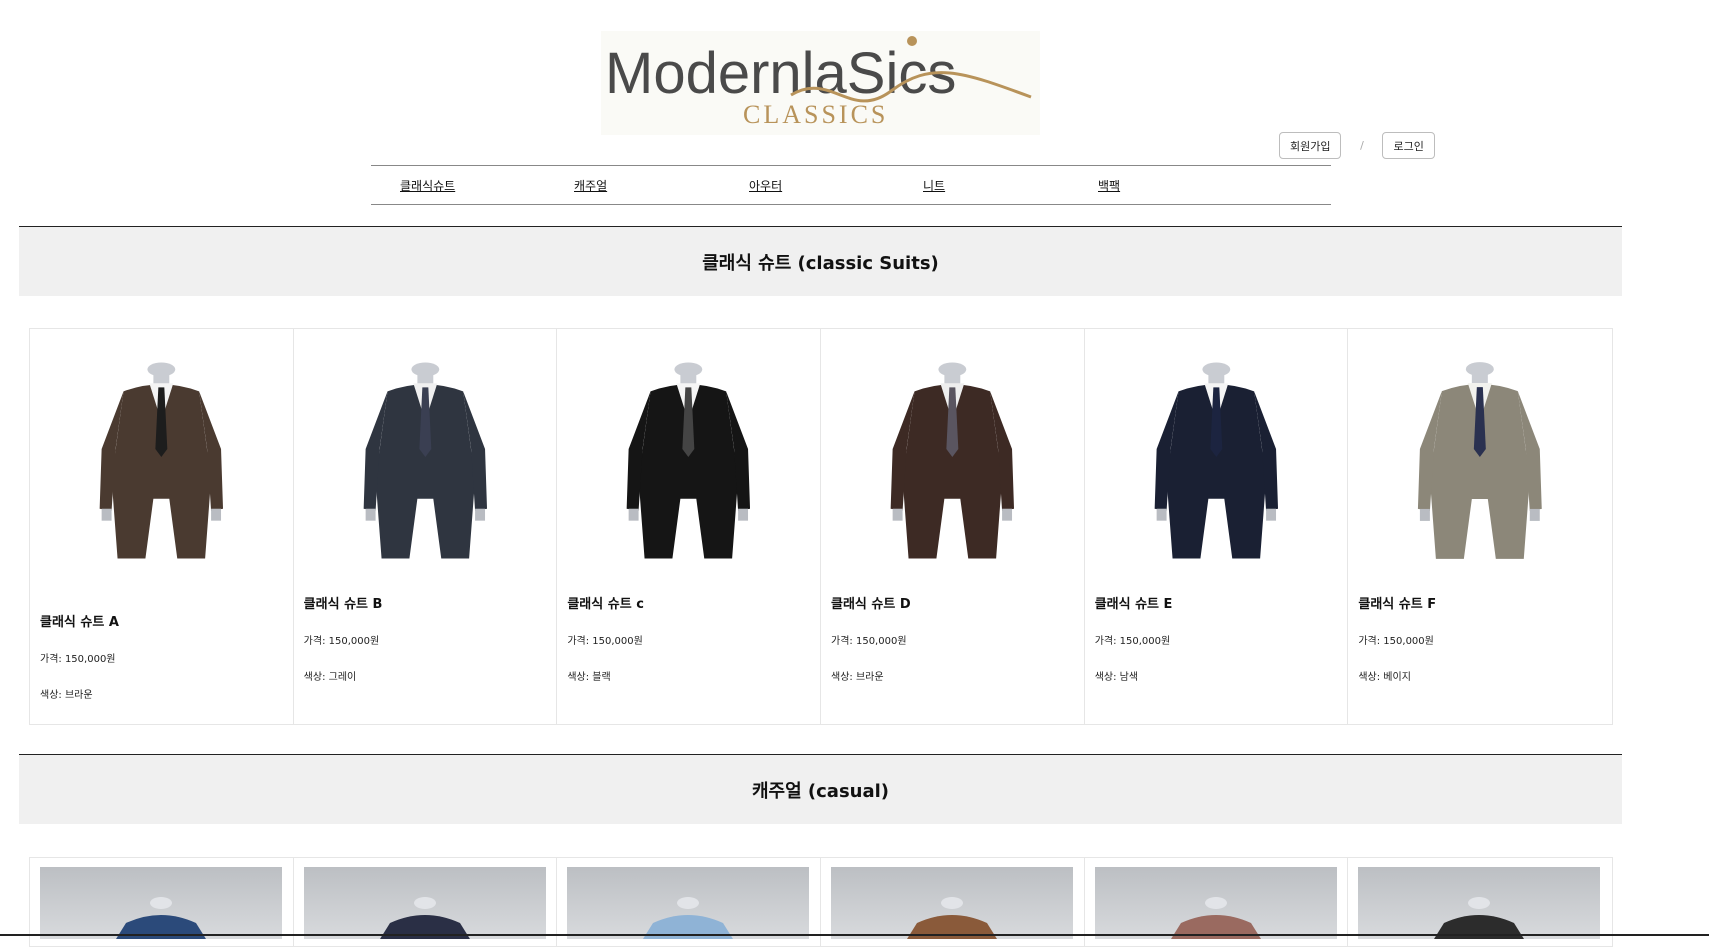  I want to click on nav-item-casual: 캐주얼, so click(590, 185).